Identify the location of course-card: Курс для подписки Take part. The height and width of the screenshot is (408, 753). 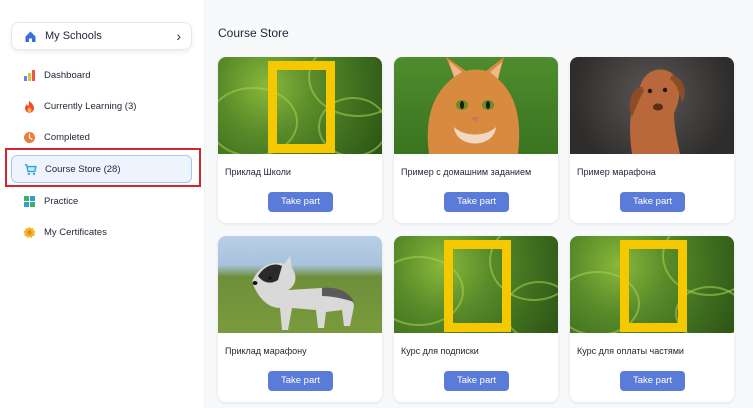
(476, 319).